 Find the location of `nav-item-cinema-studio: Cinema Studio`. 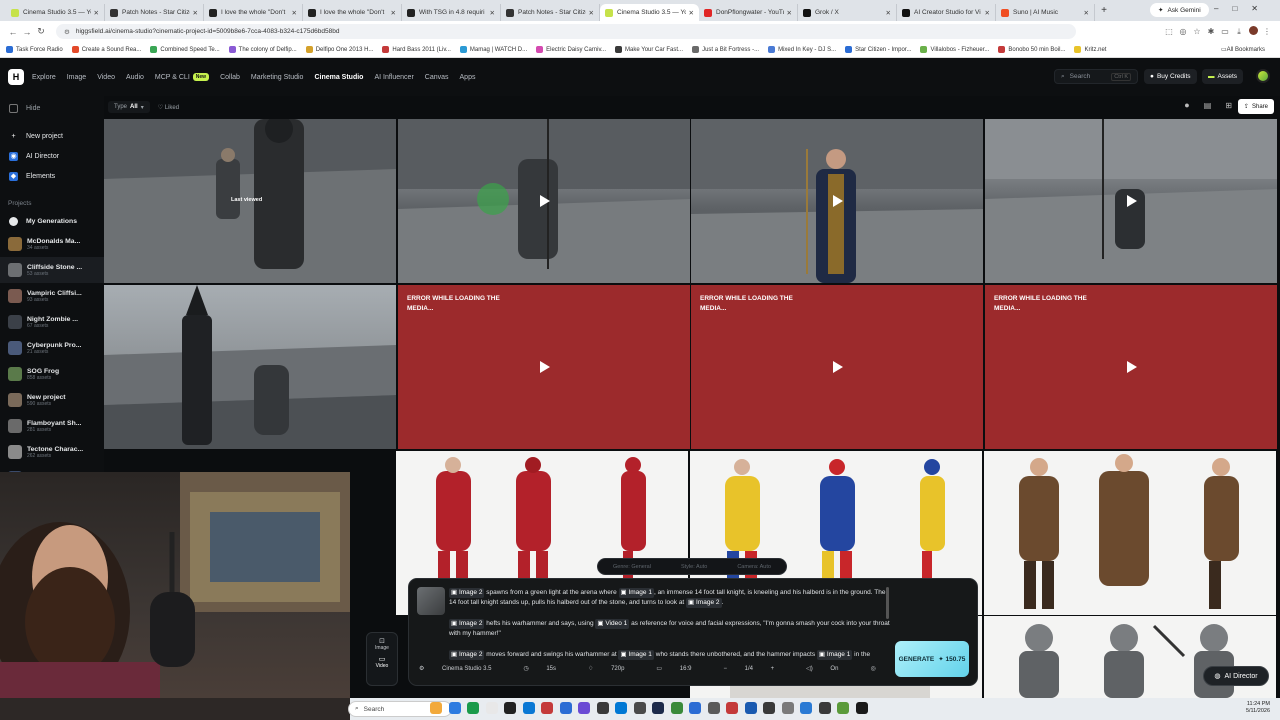

nav-item-cinema-studio: Cinema Studio is located at coordinates (338, 77).